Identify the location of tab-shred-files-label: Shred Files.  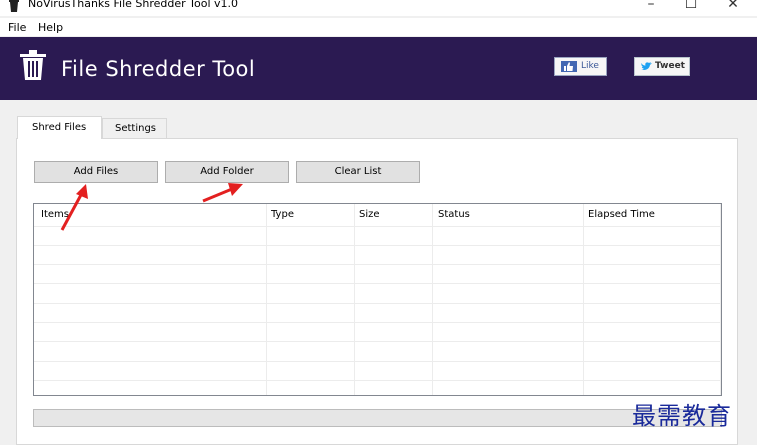
(59, 127).